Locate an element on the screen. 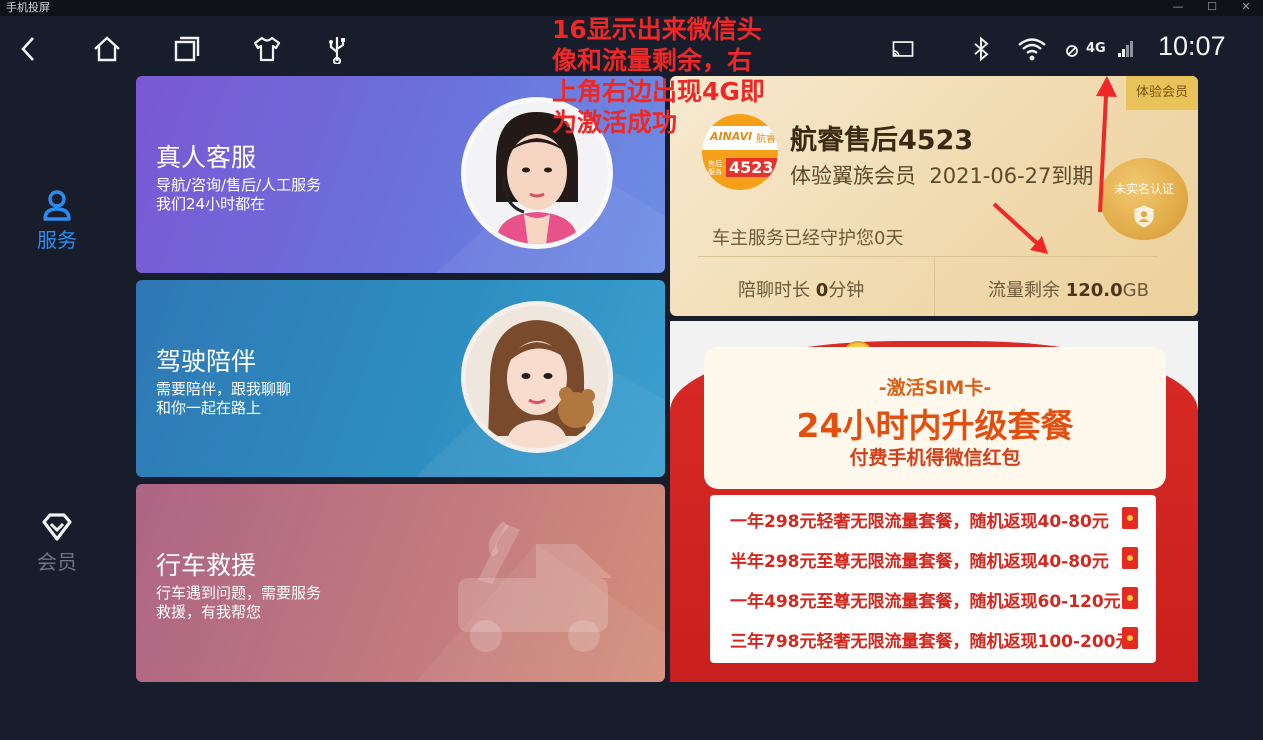 The height and width of the screenshot is (740, 1263). nav-item-service: 服务 is located at coordinates (57, 220).